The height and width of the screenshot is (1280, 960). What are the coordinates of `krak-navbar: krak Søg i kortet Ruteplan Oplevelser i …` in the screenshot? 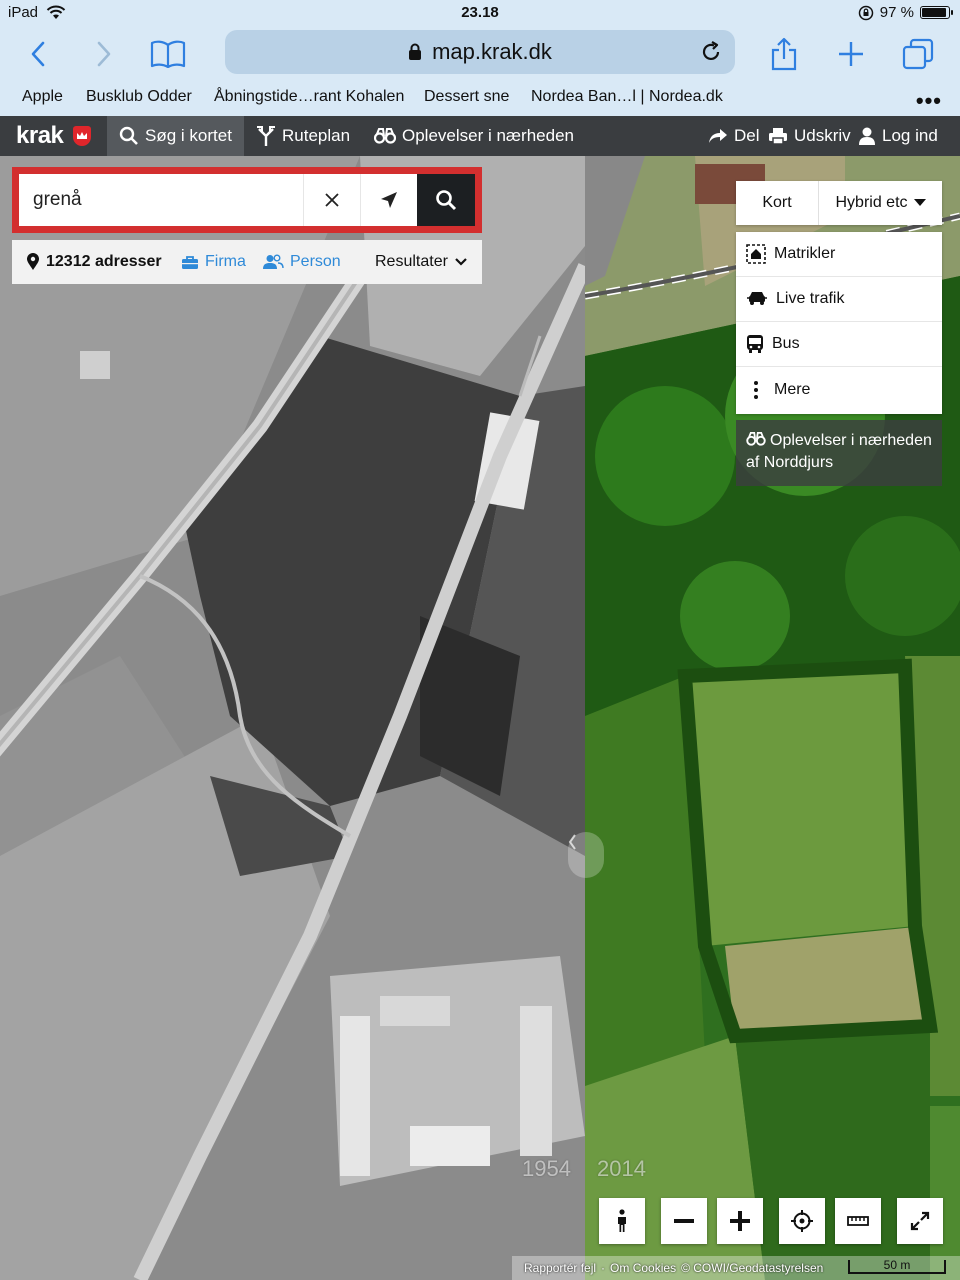 It's located at (480, 136).